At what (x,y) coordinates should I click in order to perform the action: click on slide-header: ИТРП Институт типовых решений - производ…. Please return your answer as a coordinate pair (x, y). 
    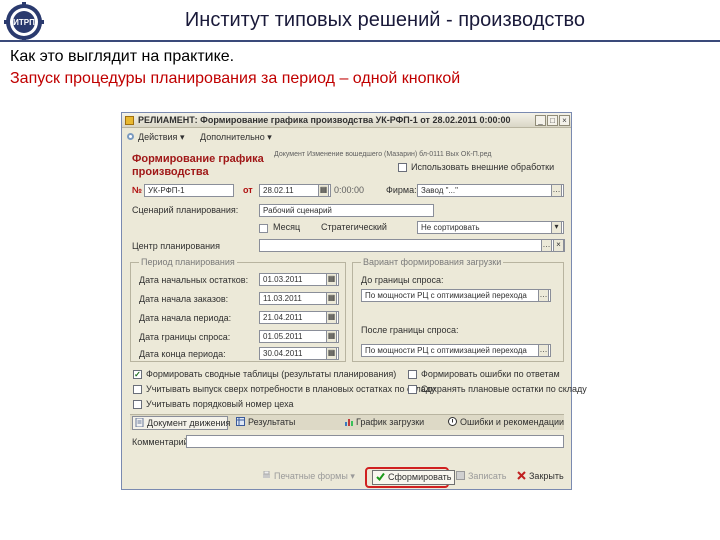
    Looking at the image, I should click on (360, 22).